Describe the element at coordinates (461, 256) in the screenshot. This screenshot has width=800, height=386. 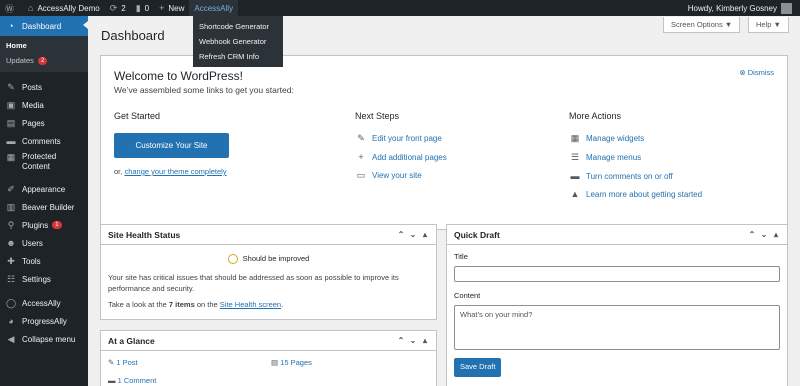
I see `title-label: Title` at that location.